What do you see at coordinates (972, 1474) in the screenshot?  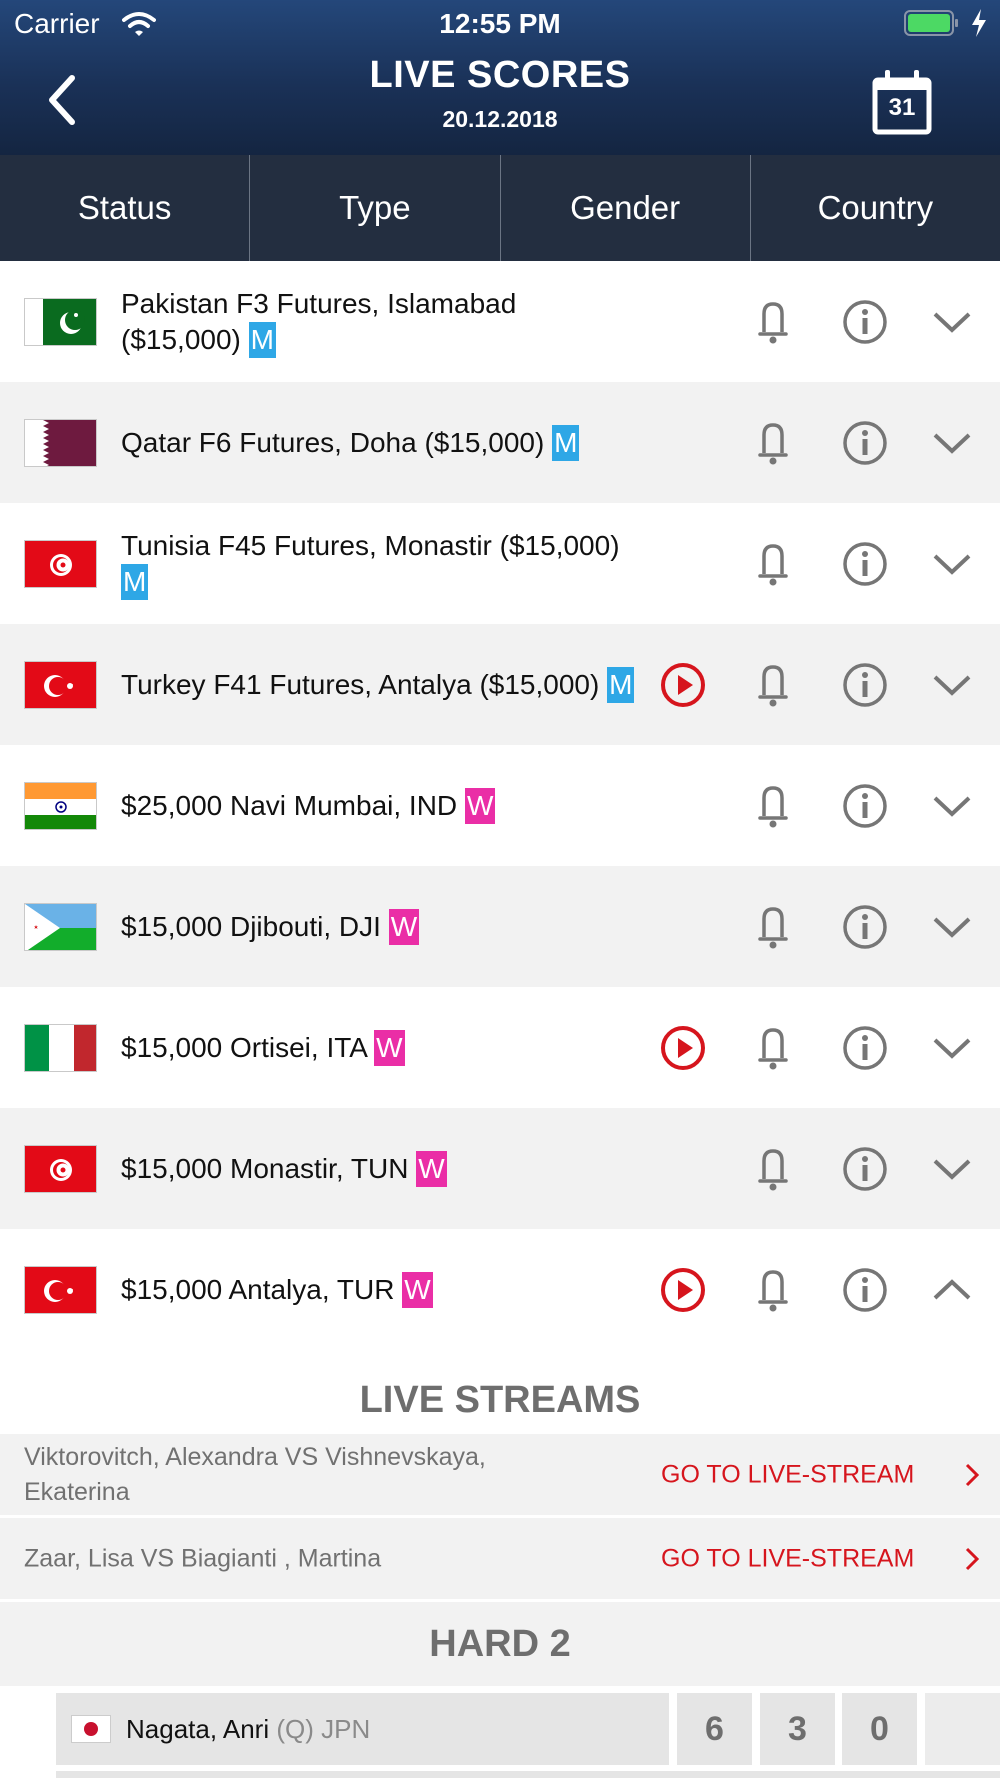 I see `chevron-right-icon` at bounding box center [972, 1474].